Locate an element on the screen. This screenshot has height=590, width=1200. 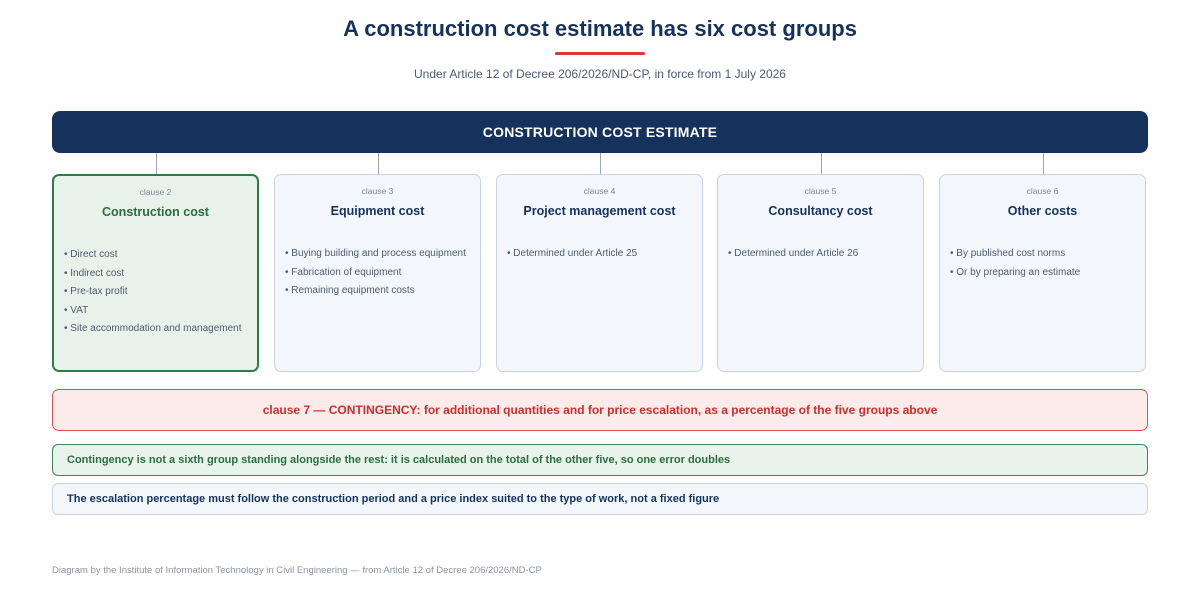
card-title: Other costs is located at coordinates (1042, 211).